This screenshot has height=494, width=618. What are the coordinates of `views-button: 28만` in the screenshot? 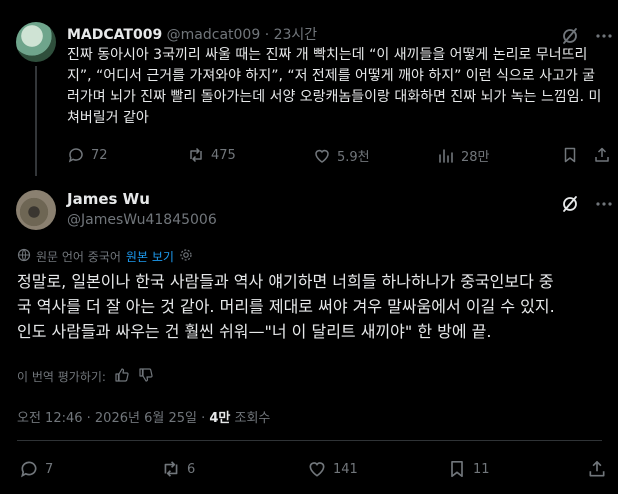 It's located at (463, 155).